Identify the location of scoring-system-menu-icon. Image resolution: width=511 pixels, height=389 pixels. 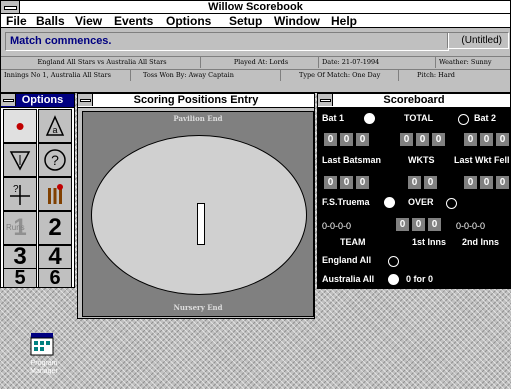
(85, 100).